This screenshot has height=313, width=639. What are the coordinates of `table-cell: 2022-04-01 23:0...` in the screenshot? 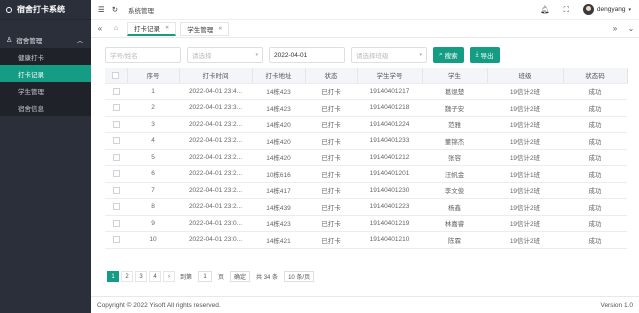 It's located at (215, 223).